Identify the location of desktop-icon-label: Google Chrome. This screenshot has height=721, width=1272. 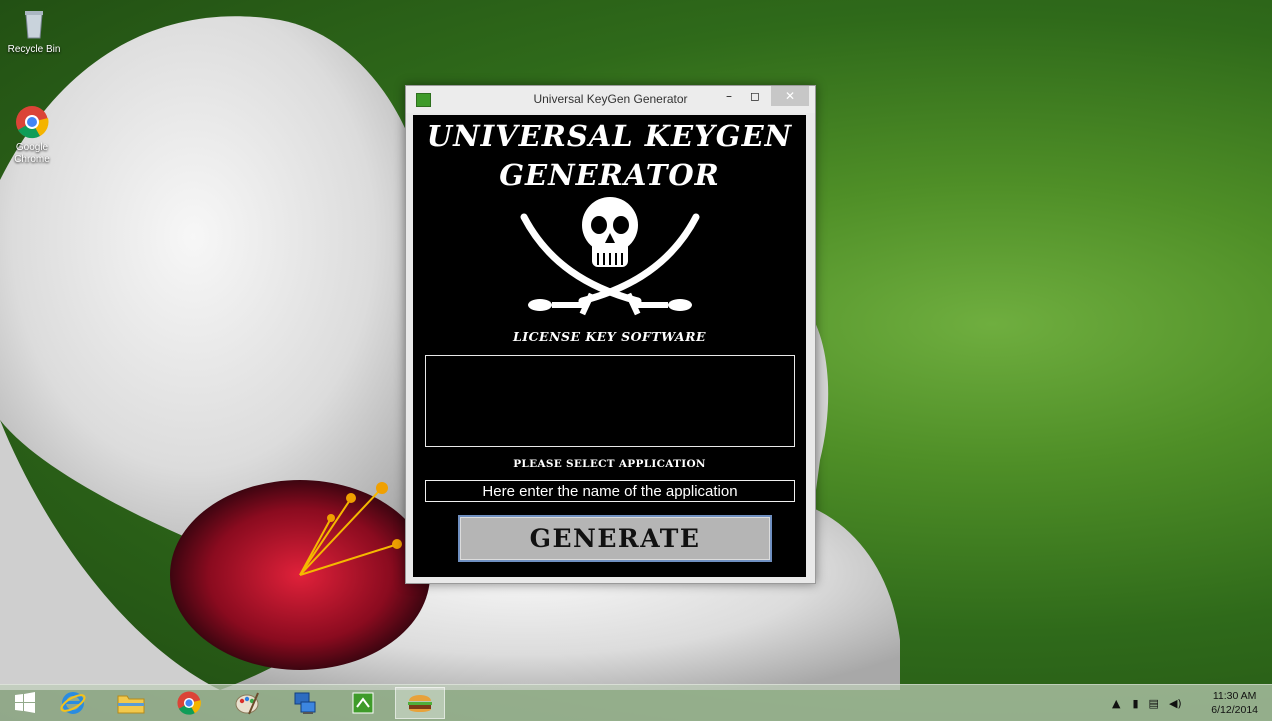
(32, 153).